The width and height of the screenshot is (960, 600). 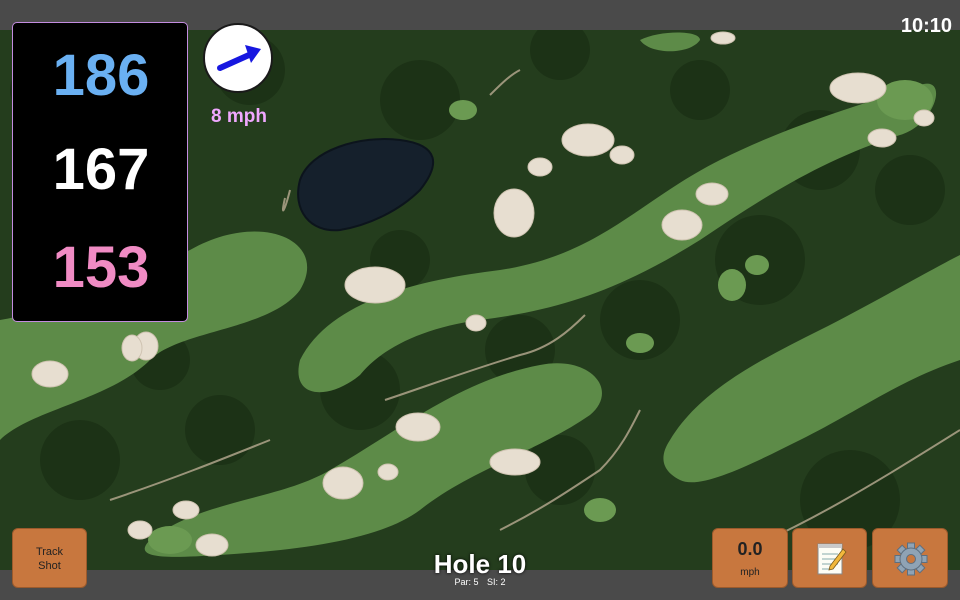 I want to click on hole-meta: Par: 5 SI: 2, so click(x=480, y=582).